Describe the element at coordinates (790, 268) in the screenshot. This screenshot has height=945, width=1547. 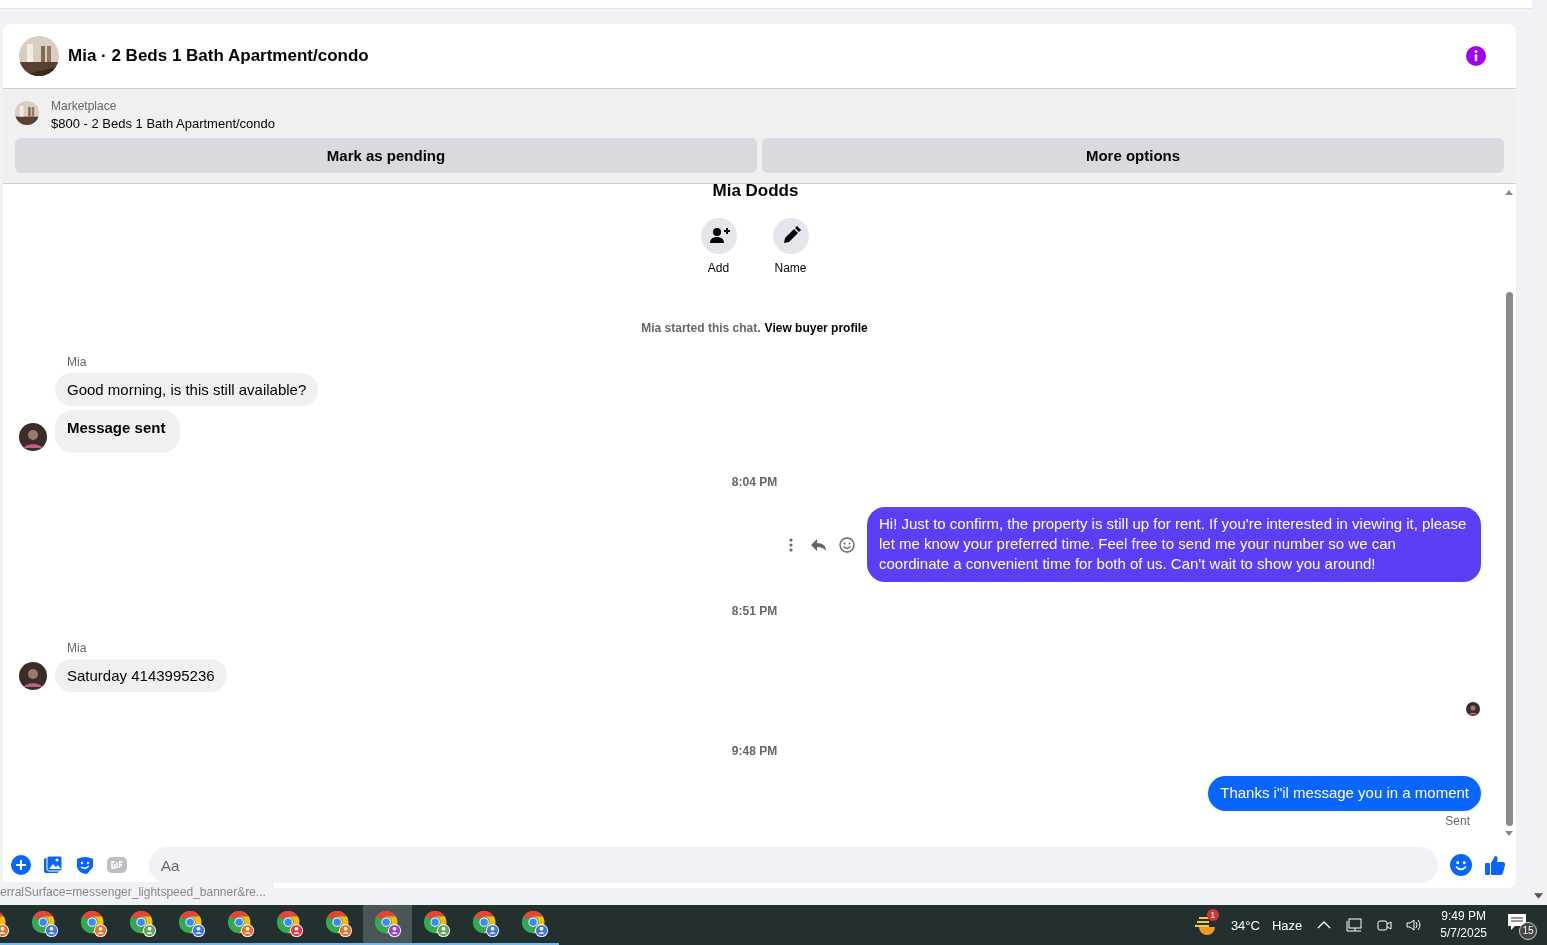
I see `profile-action-label: Name` at that location.